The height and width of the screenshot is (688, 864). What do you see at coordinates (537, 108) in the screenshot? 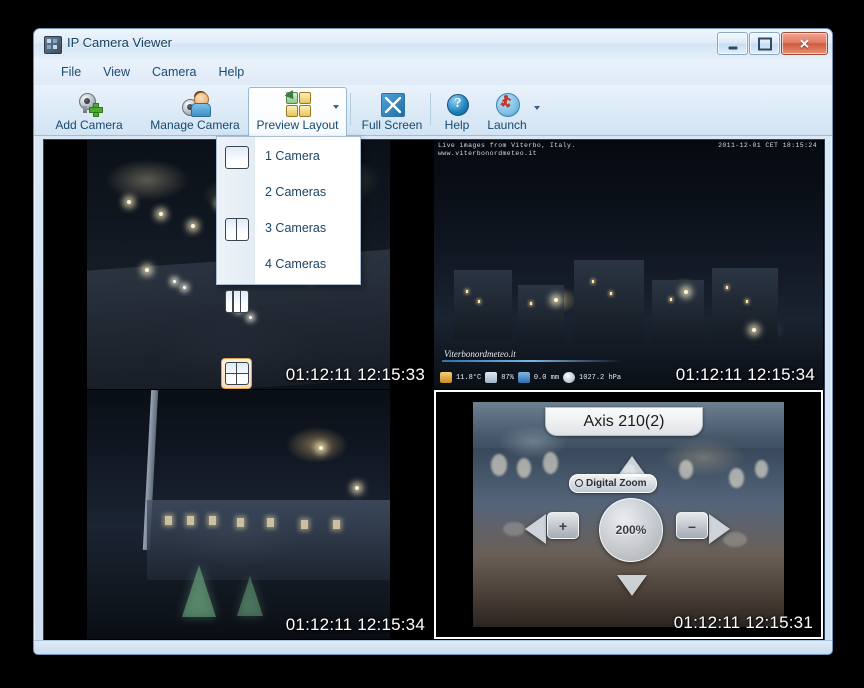
I see `launch-chevron-down-icon` at bounding box center [537, 108].